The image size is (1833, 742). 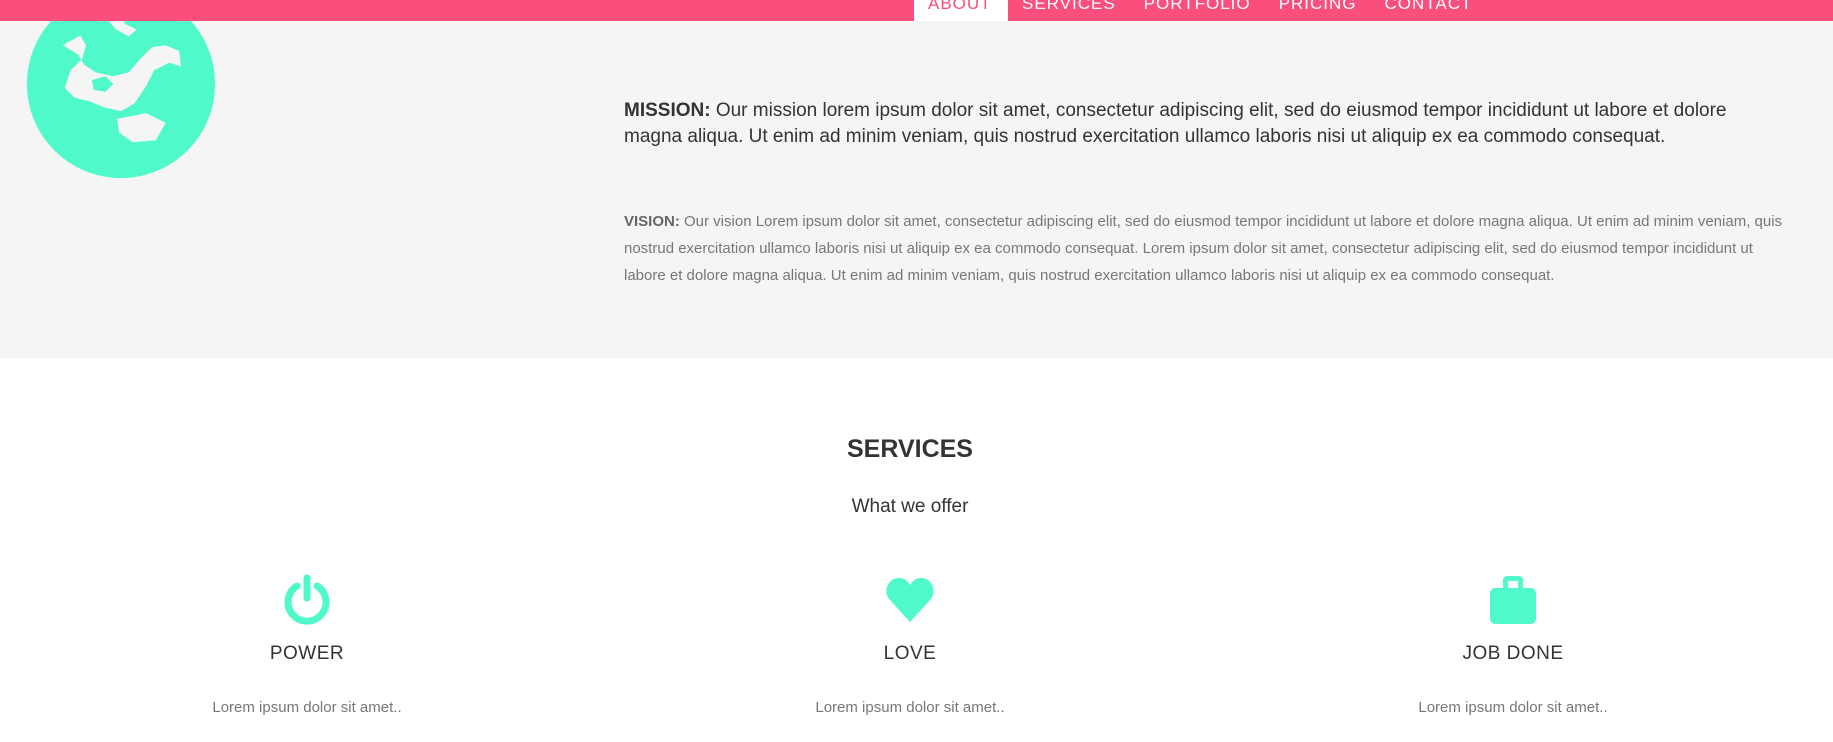 I want to click on vision-label: VISION:, so click(x=652, y=221).